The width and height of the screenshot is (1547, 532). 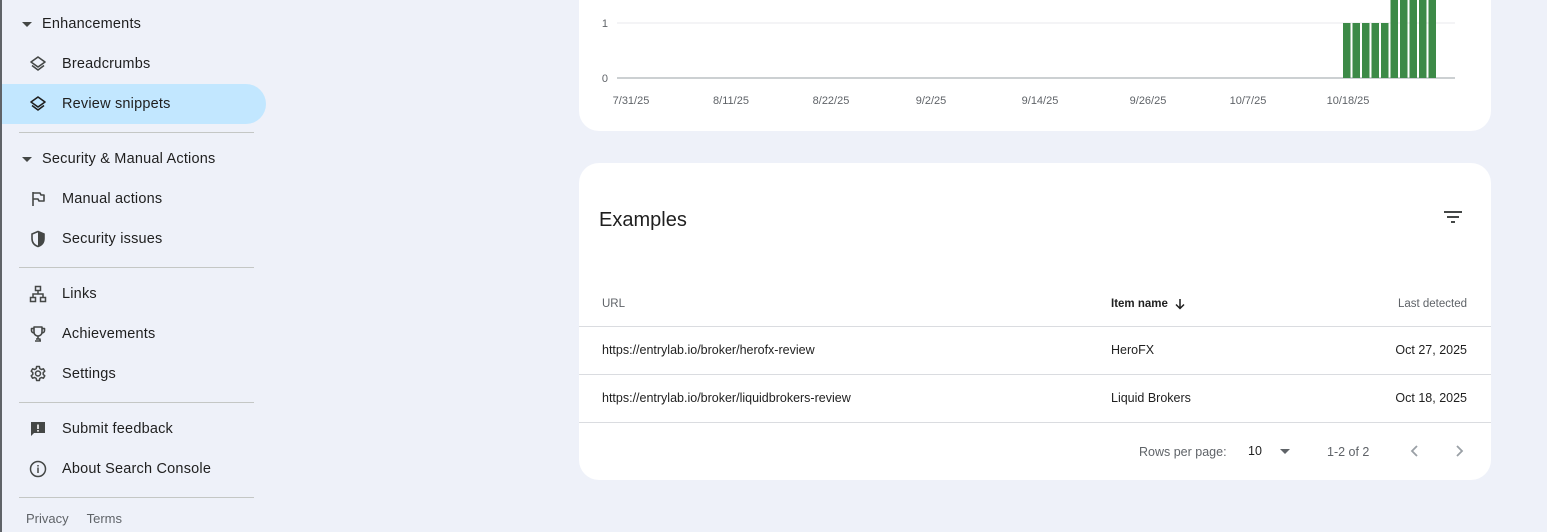 I want to click on sidebar-item-links: Links, so click(x=134, y=294).